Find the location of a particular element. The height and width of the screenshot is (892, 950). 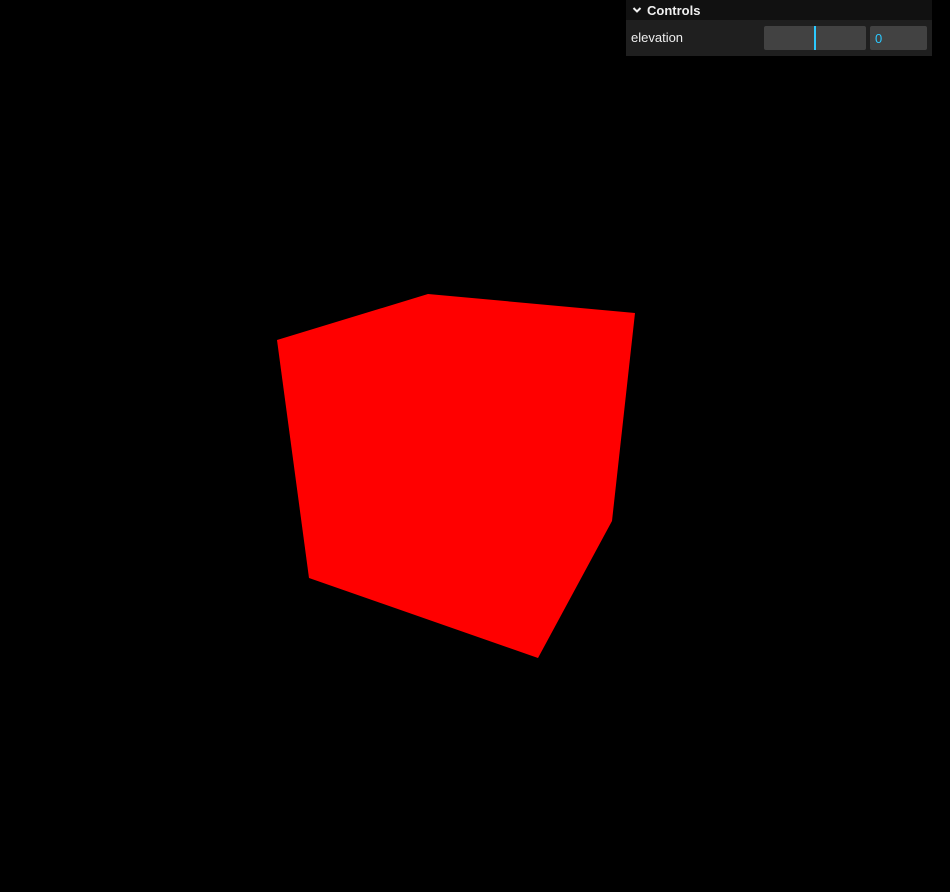

elevation-value-input is located at coordinates (898, 38).